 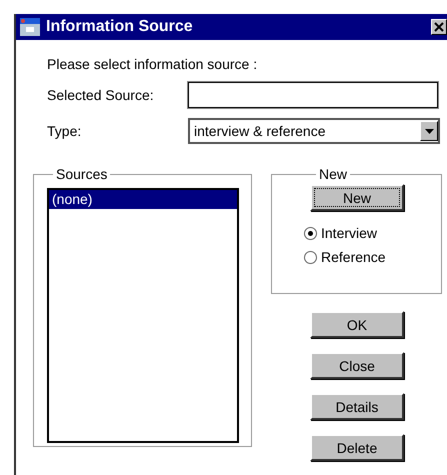 I want to click on window-title: Information Source, so click(x=119, y=27).